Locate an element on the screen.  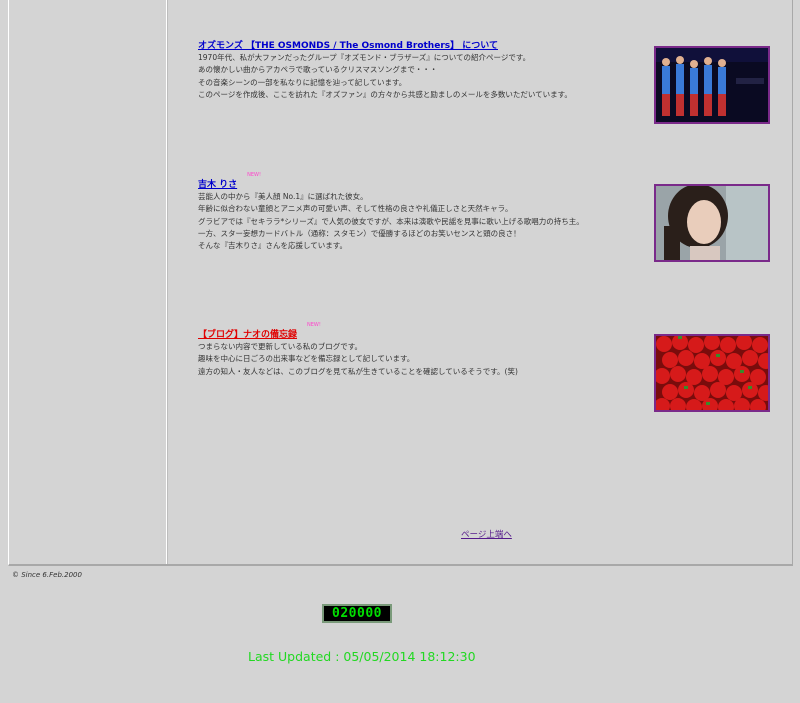
osmonds-thumbnail is located at coordinates (712, 85).